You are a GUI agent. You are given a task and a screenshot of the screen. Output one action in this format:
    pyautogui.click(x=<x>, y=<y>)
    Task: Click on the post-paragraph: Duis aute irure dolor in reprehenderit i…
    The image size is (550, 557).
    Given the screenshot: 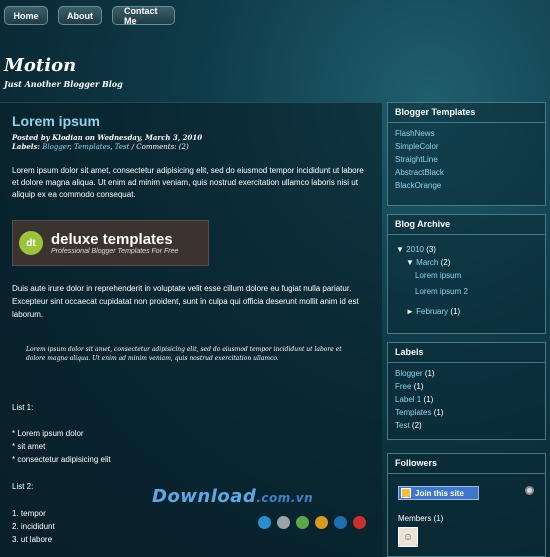 What is the action you would take?
    pyautogui.click(x=185, y=301)
    